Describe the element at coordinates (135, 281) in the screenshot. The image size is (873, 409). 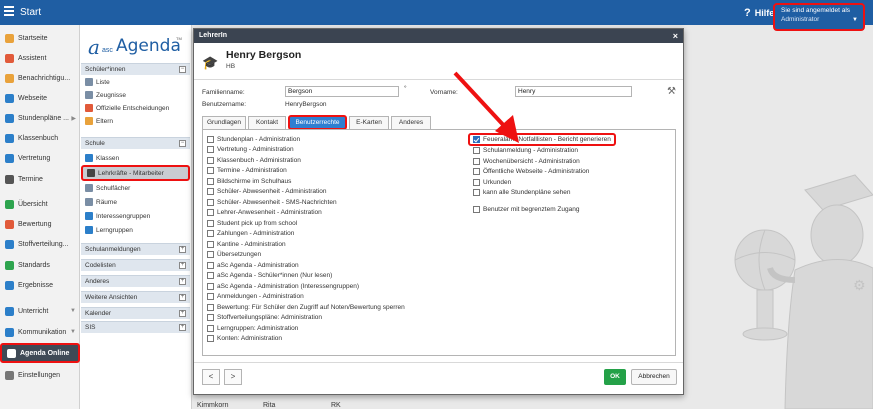
I see `section-header: Anderes +` at that location.